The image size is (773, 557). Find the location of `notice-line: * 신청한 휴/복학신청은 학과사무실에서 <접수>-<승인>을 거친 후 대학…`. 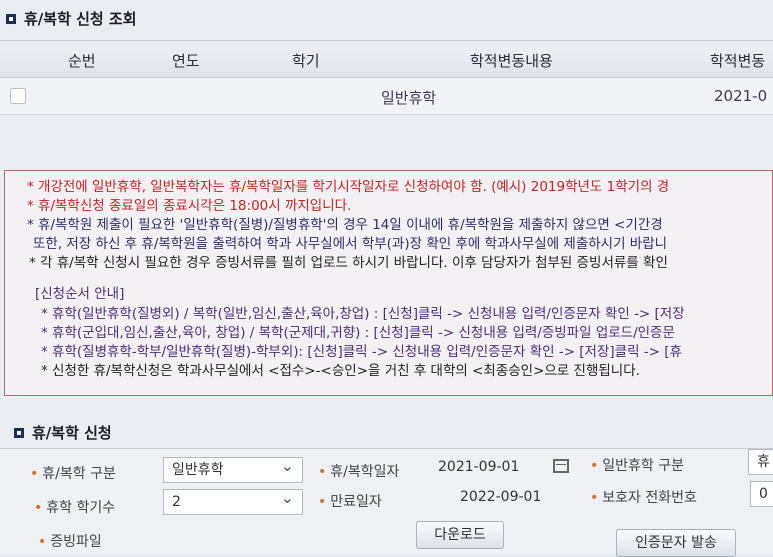

notice-line: * 신청한 휴/복학신청은 학과사무실에서 <접수>-<승인>을 거친 후 대학… is located at coordinates (340, 371).